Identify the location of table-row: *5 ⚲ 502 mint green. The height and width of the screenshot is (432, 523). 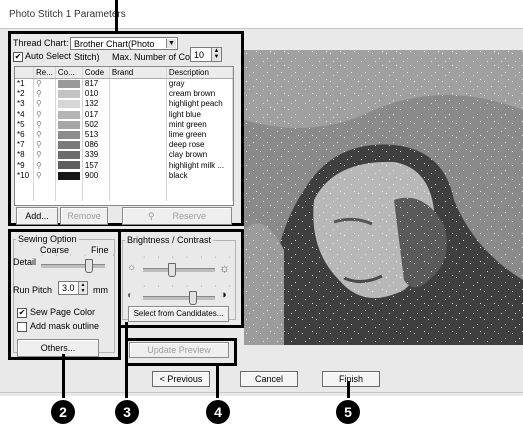
(124, 124).